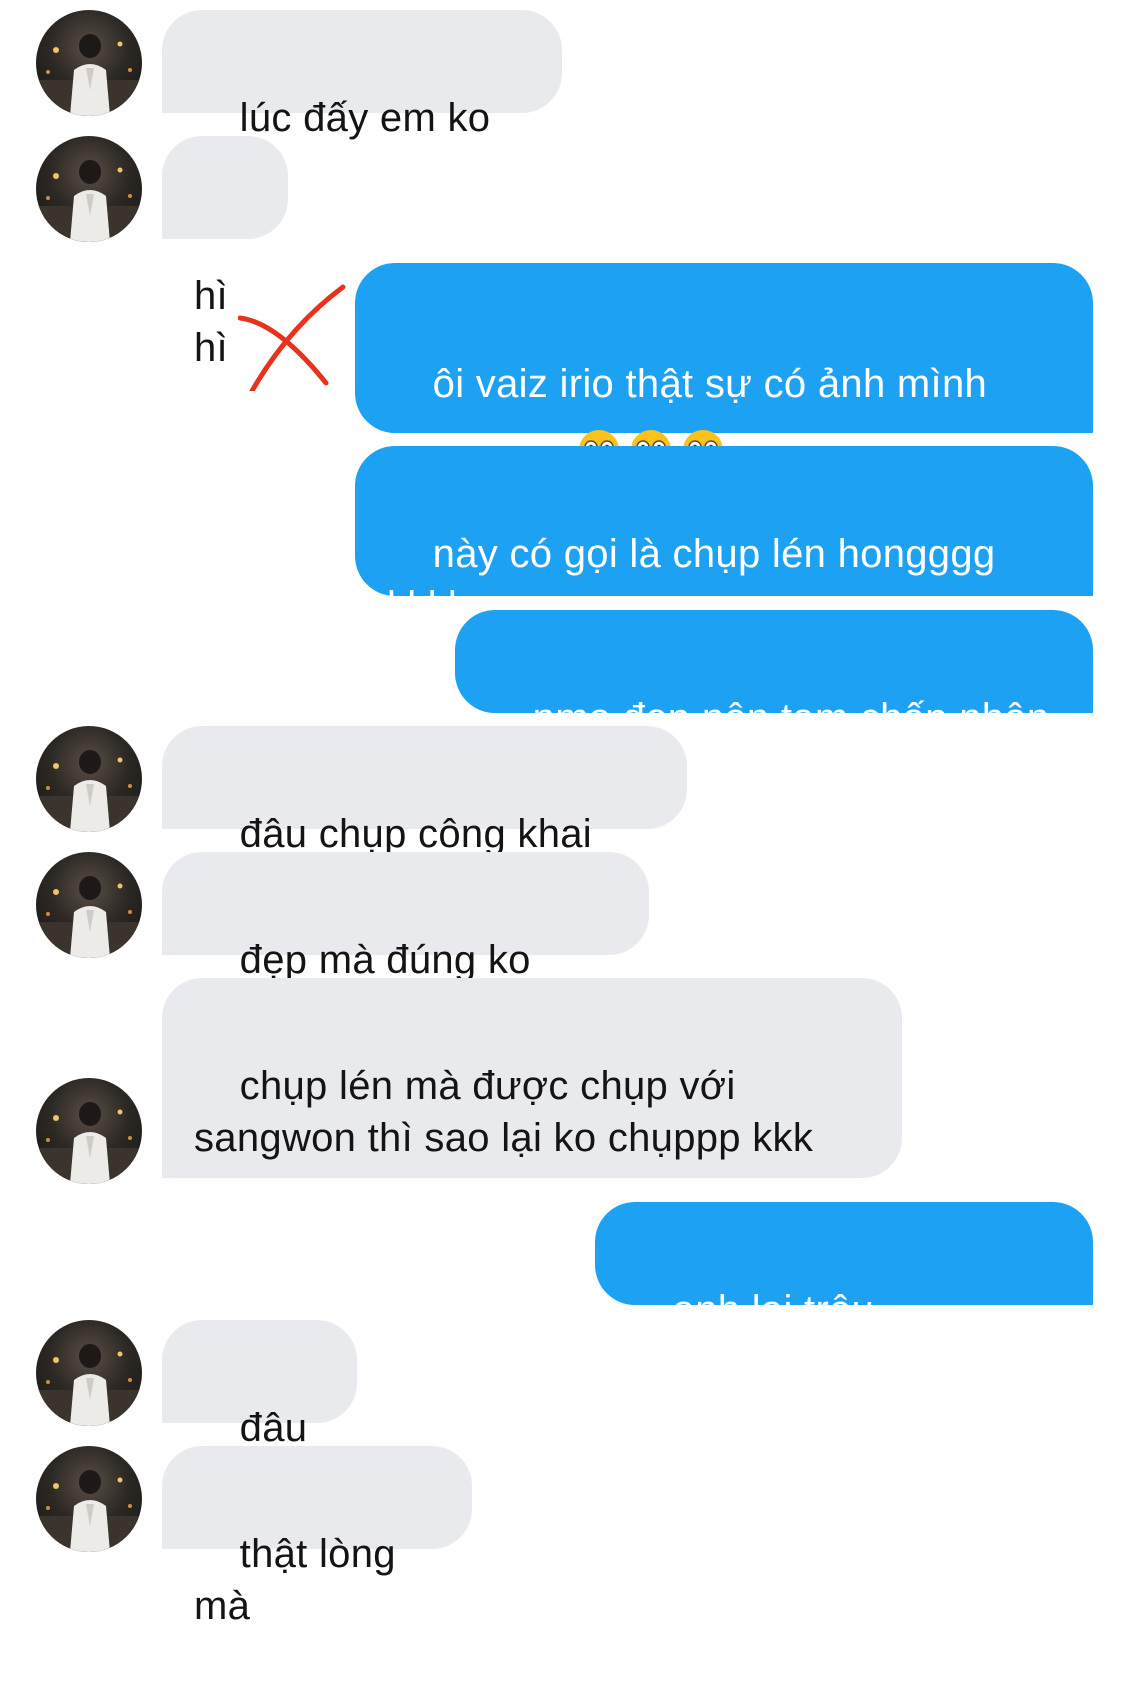 The width and height of the screenshot is (1125, 1684). I want to click on incoming-message-bubble: đâu chụp công khai mà, so click(424, 817).